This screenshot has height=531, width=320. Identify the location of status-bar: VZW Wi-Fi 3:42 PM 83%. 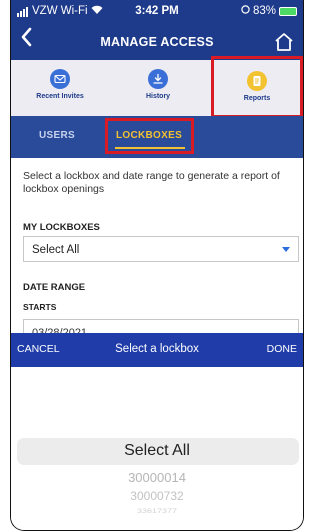
(157, 12).